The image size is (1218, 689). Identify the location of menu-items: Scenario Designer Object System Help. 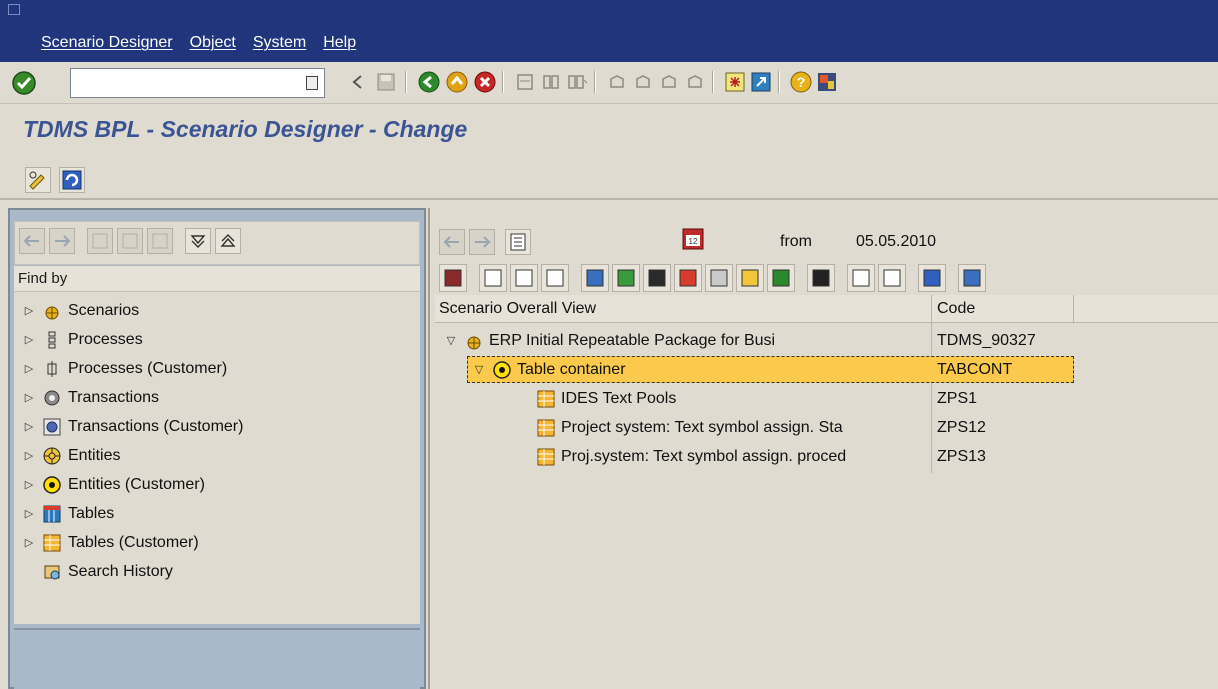
(207, 43).